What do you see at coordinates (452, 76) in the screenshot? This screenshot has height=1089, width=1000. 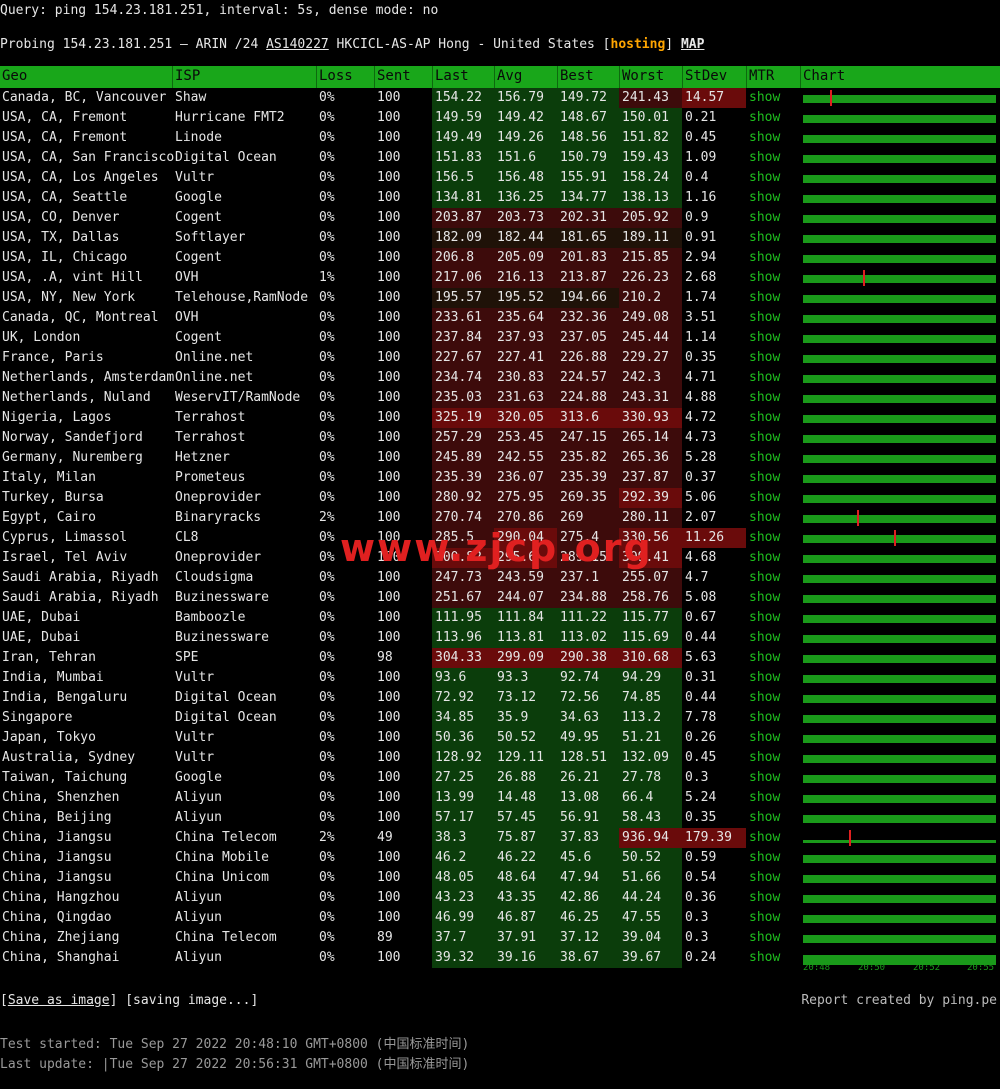 I see `col-header-last: Last` at bounding box center [452, 76].